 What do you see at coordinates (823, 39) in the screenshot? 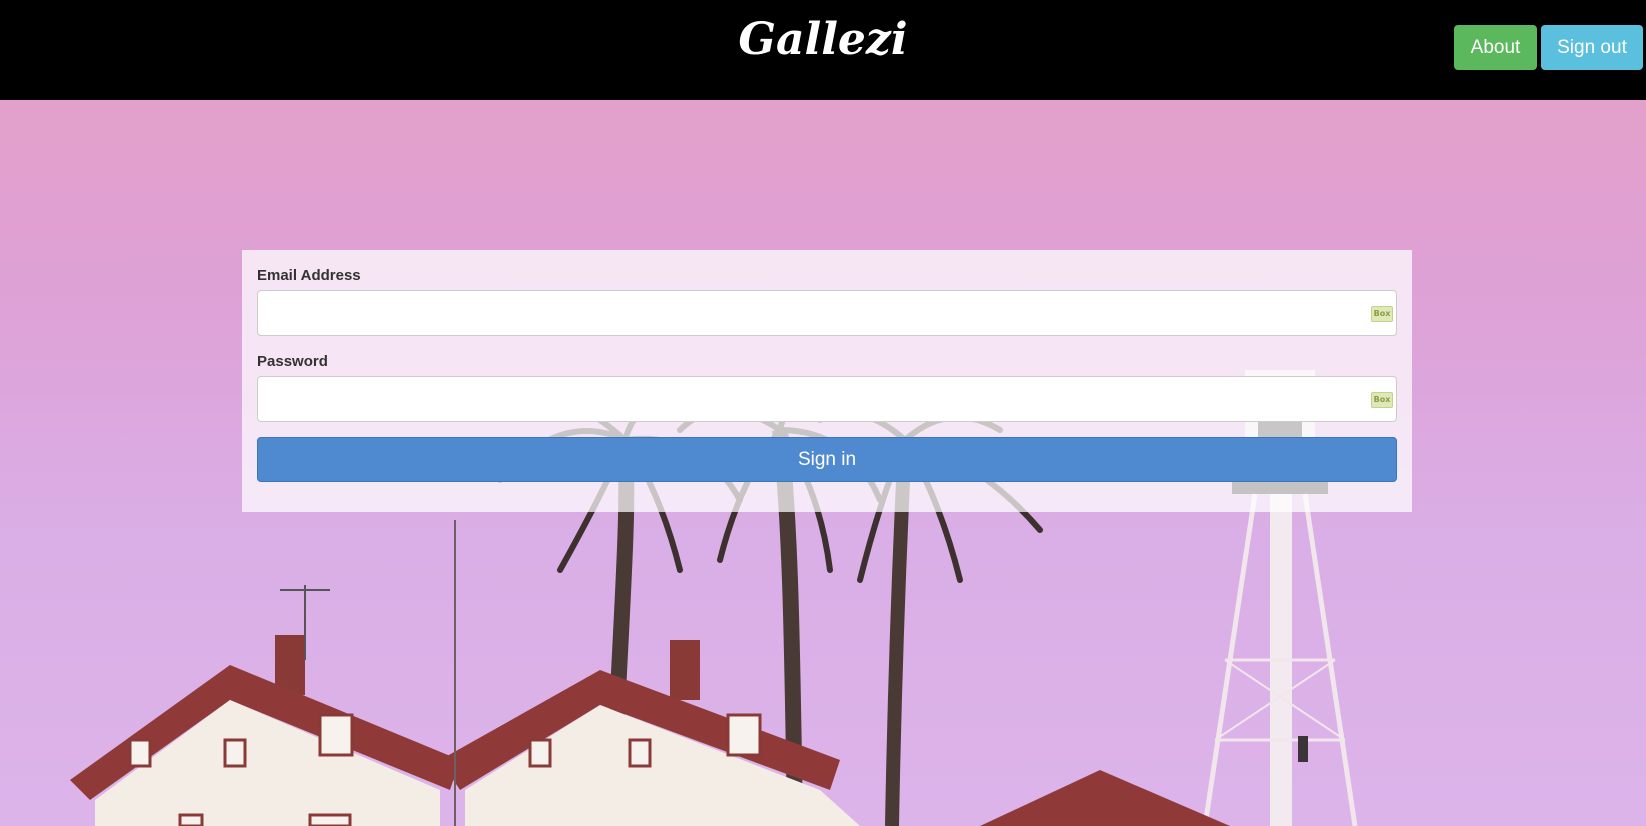
I see `gallezi-logo: Gallezi` at bounding box center [823, 39].